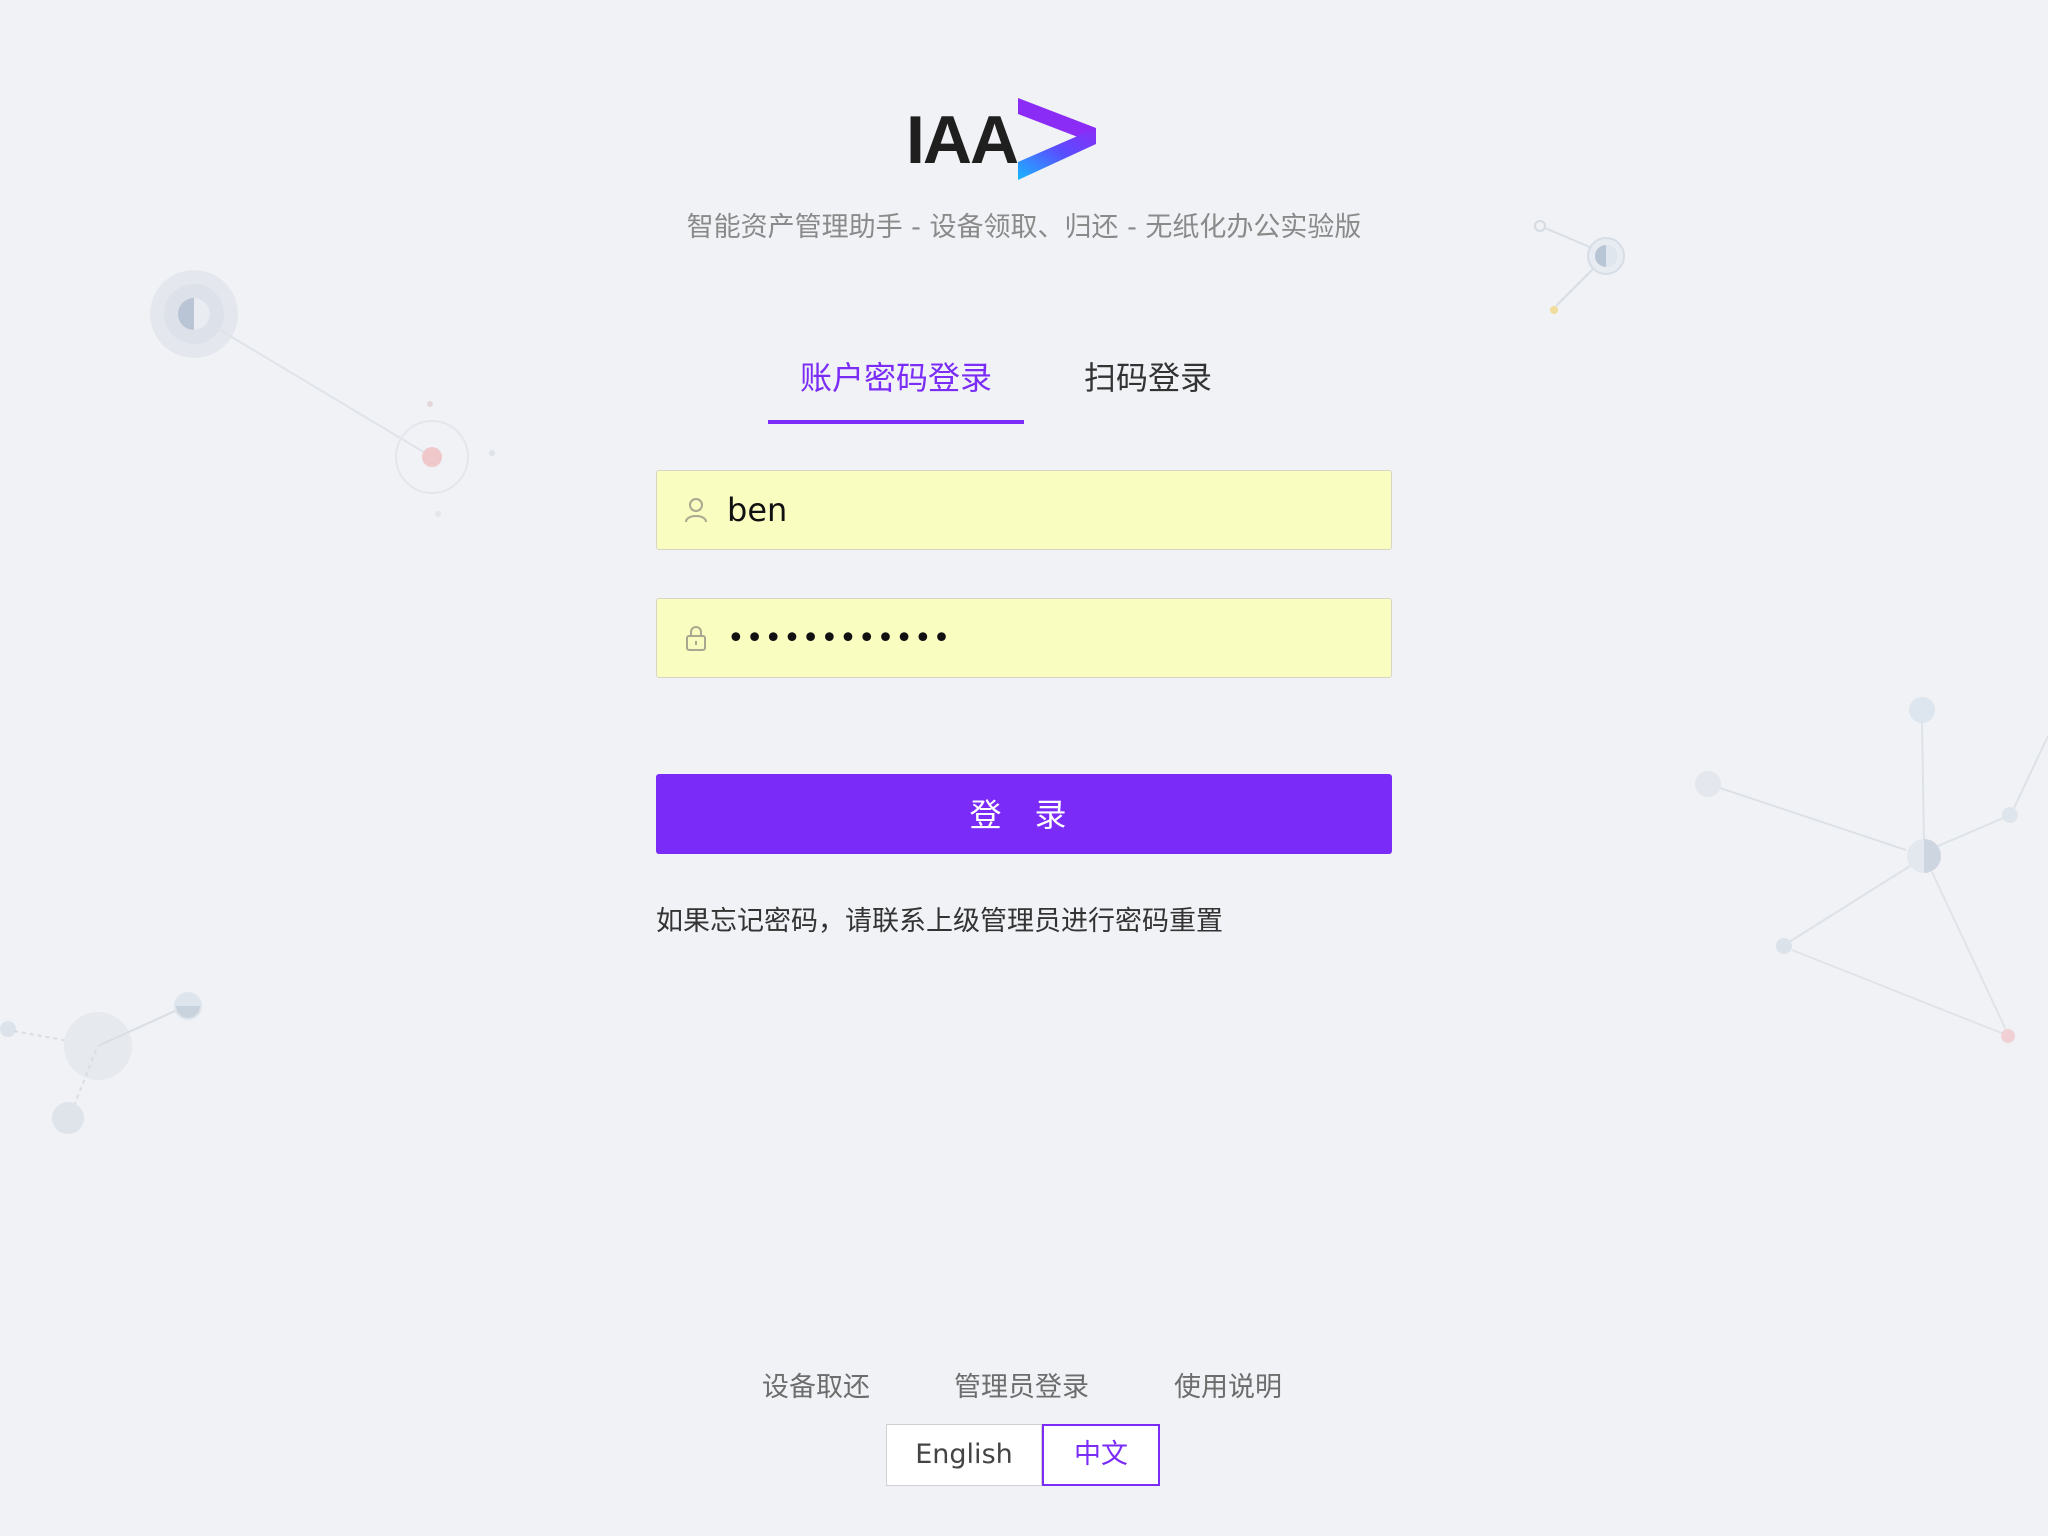 The image size is (2048, 1536). What do you see at coordinates (1024, 814) in the screenshot?
I see `login-button: 登 录` at bounding box center [1024, 814].